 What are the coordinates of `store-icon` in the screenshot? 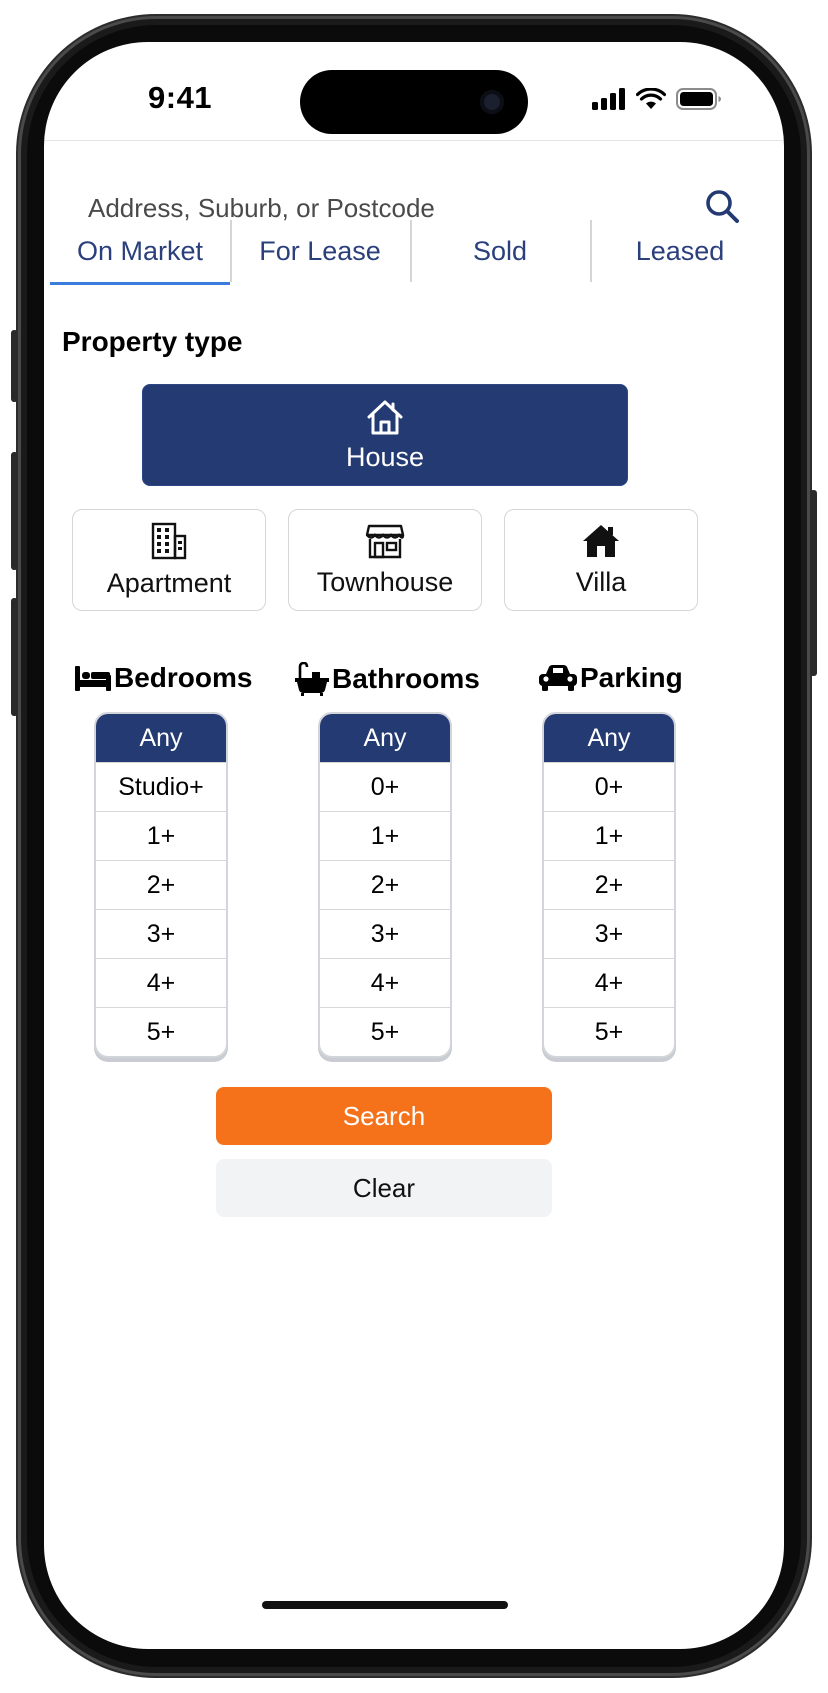 It's located at (385, 541).